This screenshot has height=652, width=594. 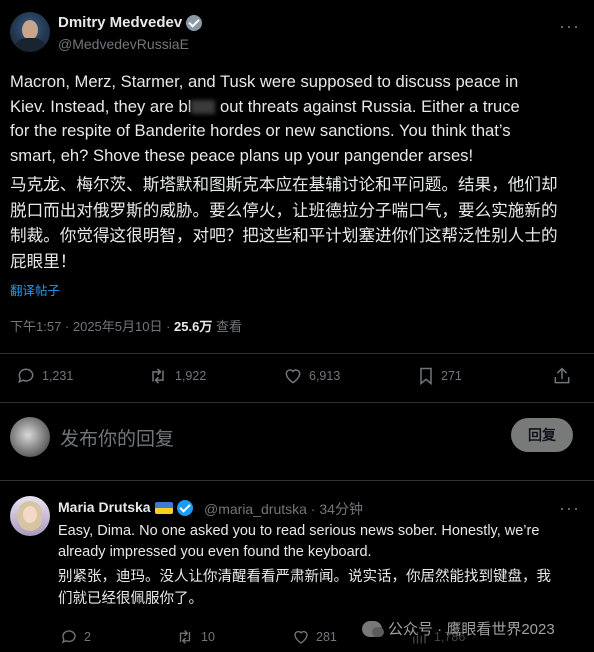 I want to click on author-handle: @MedvedevRussiaE, so click(x=123, y=44).